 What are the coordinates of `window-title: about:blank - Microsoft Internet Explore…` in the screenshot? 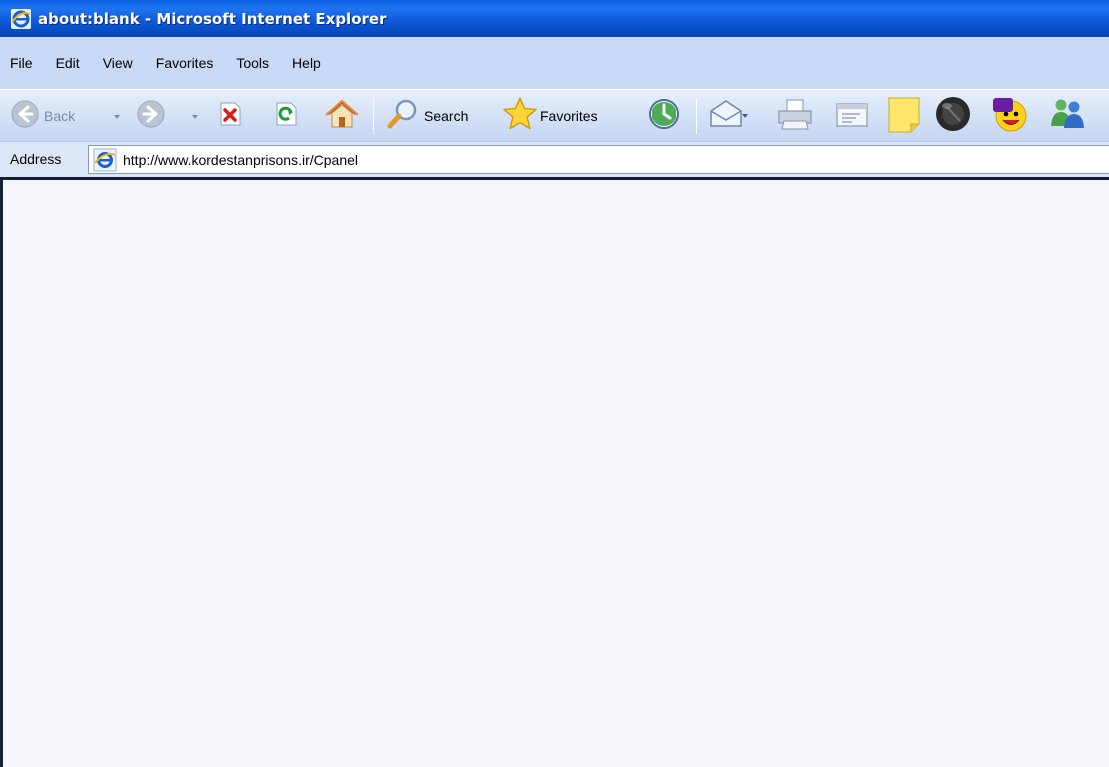 It's located at (212, 18).